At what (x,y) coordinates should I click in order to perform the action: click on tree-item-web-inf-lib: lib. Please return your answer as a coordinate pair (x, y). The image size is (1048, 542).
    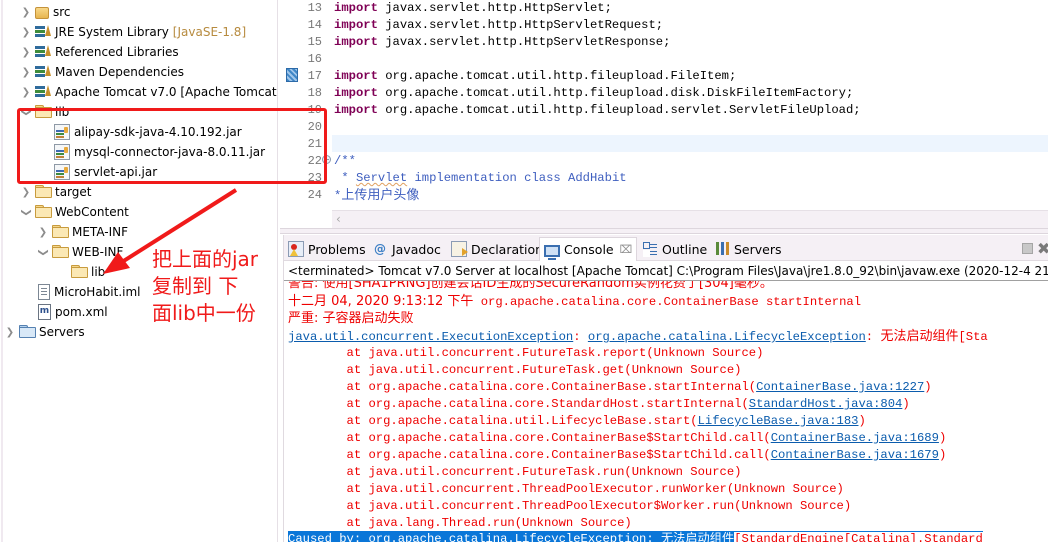
    Looking at the image, I should click on (88, 272).